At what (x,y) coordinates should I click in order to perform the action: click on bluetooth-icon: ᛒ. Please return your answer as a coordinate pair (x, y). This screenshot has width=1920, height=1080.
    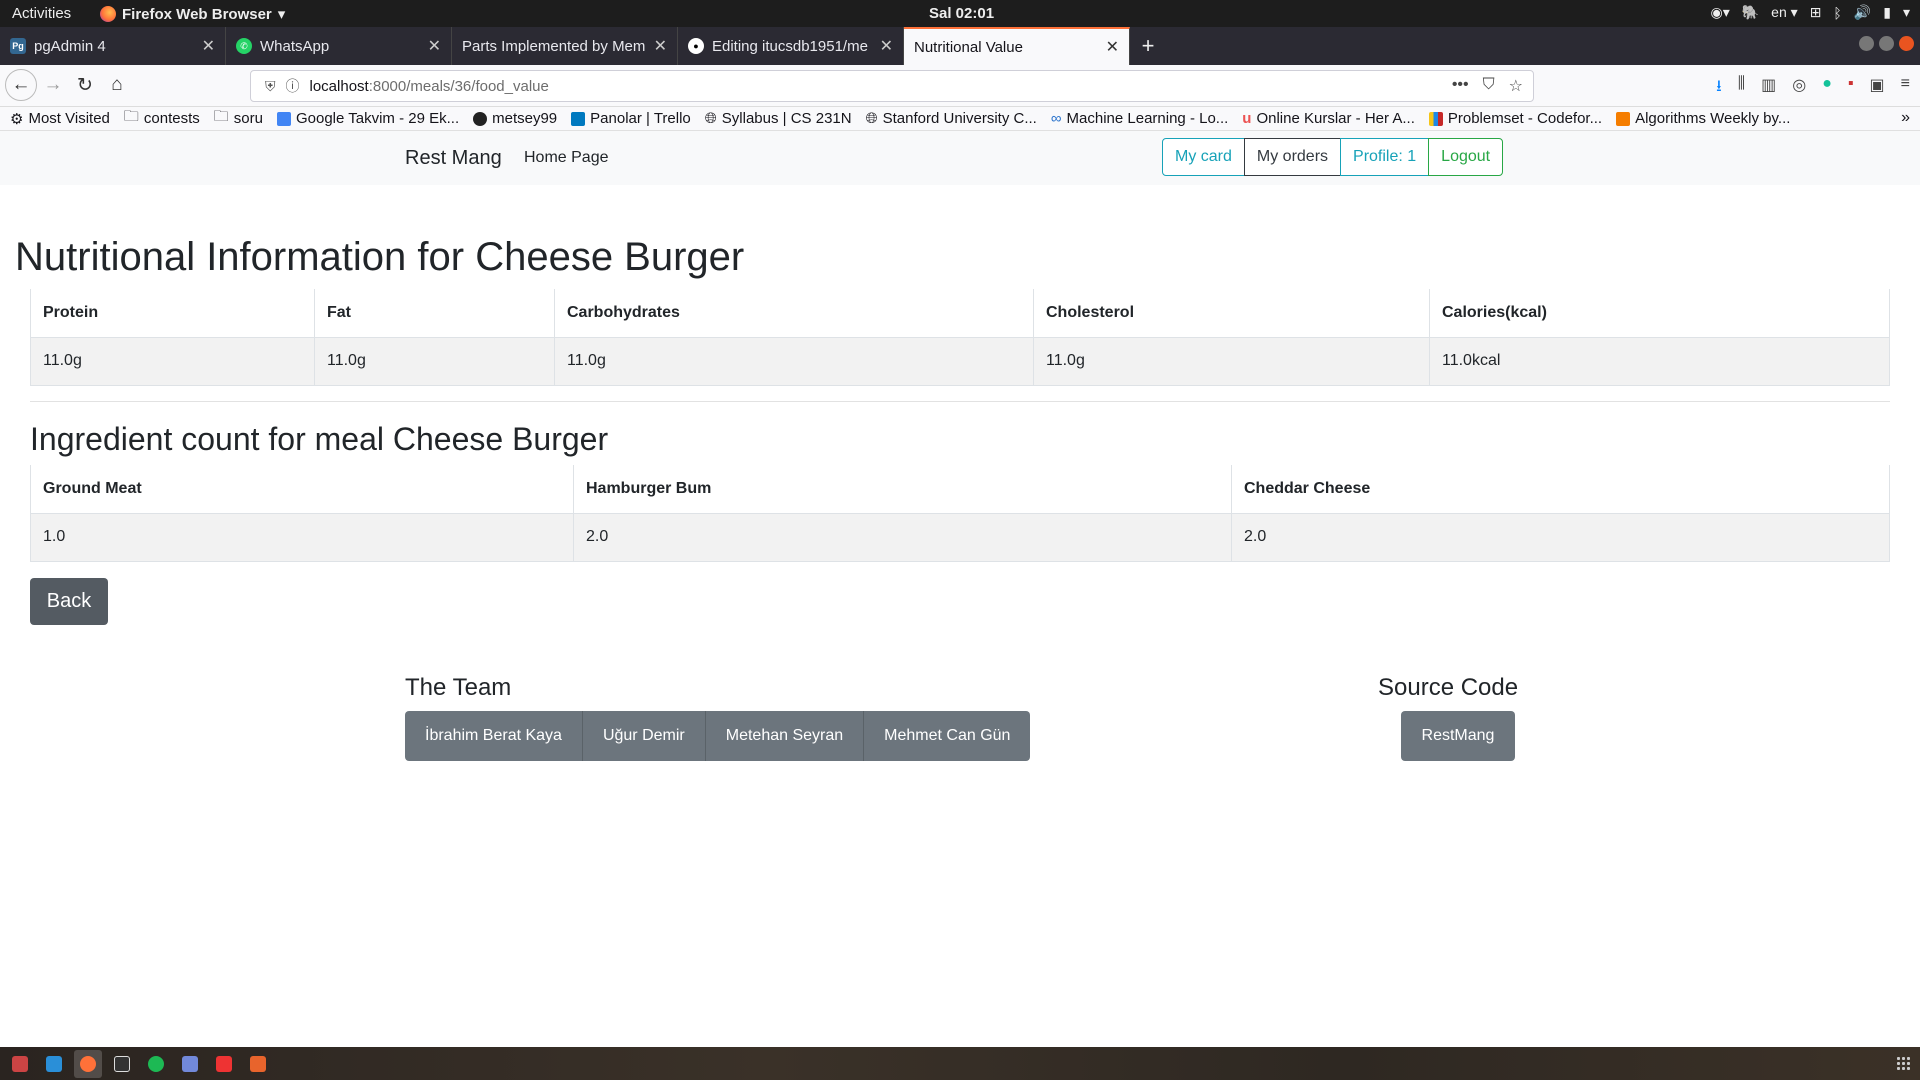
    Looking at the image, I should click on (1837, 13).